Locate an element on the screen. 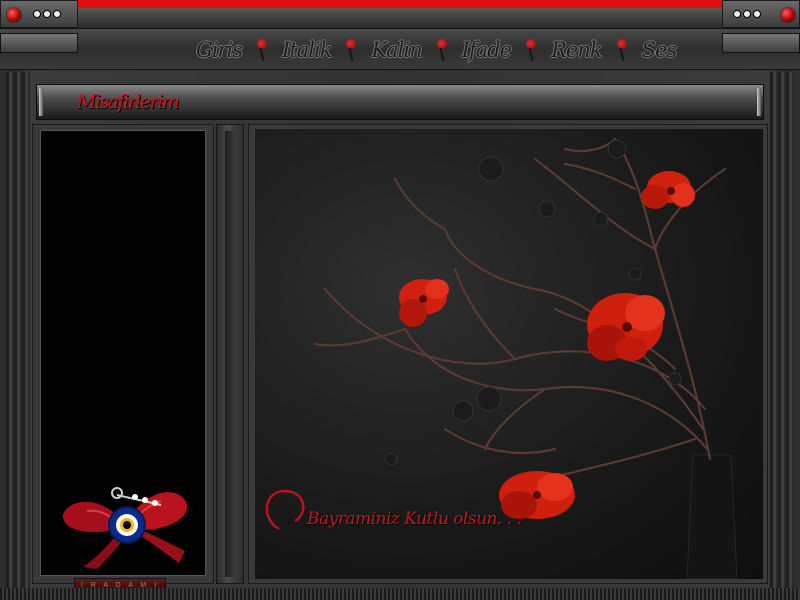 The height and width of the screenshot is (600, 800). header-left-cap is located at coordinates (41, 102).